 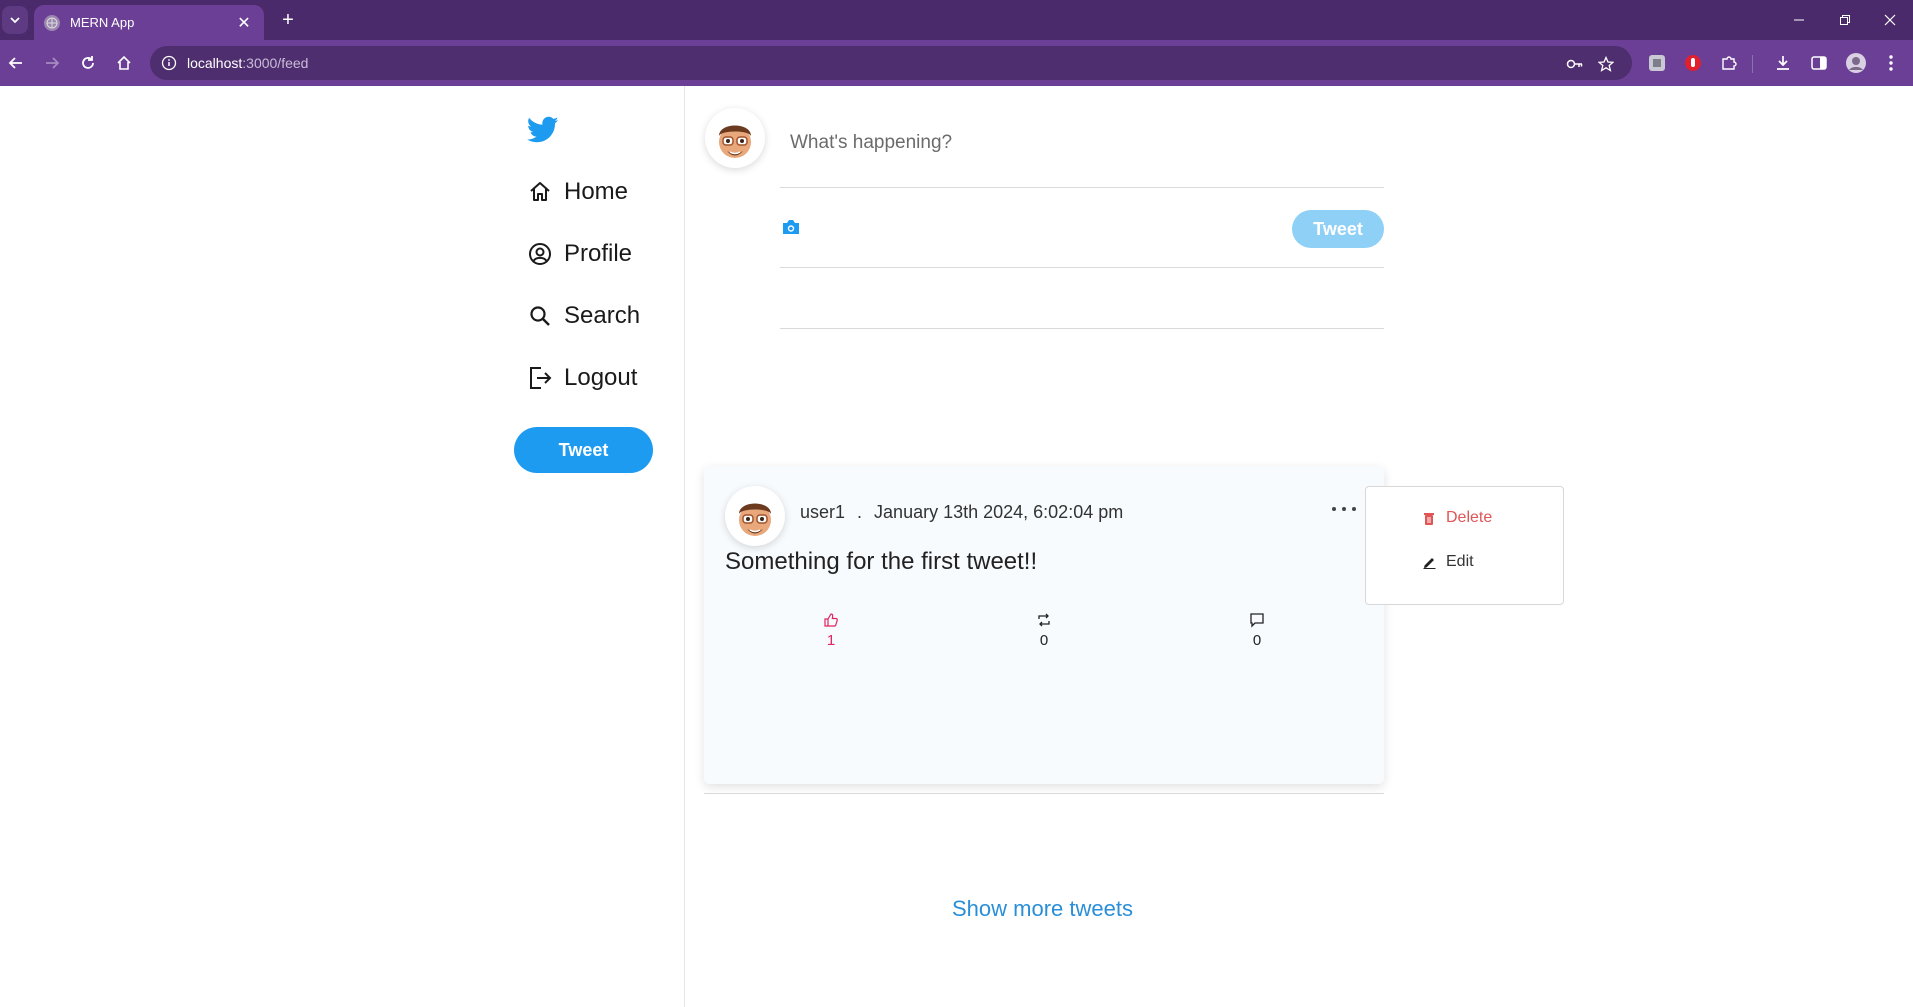 I want to click on pencil-icon, so click(x=1429, y=562).